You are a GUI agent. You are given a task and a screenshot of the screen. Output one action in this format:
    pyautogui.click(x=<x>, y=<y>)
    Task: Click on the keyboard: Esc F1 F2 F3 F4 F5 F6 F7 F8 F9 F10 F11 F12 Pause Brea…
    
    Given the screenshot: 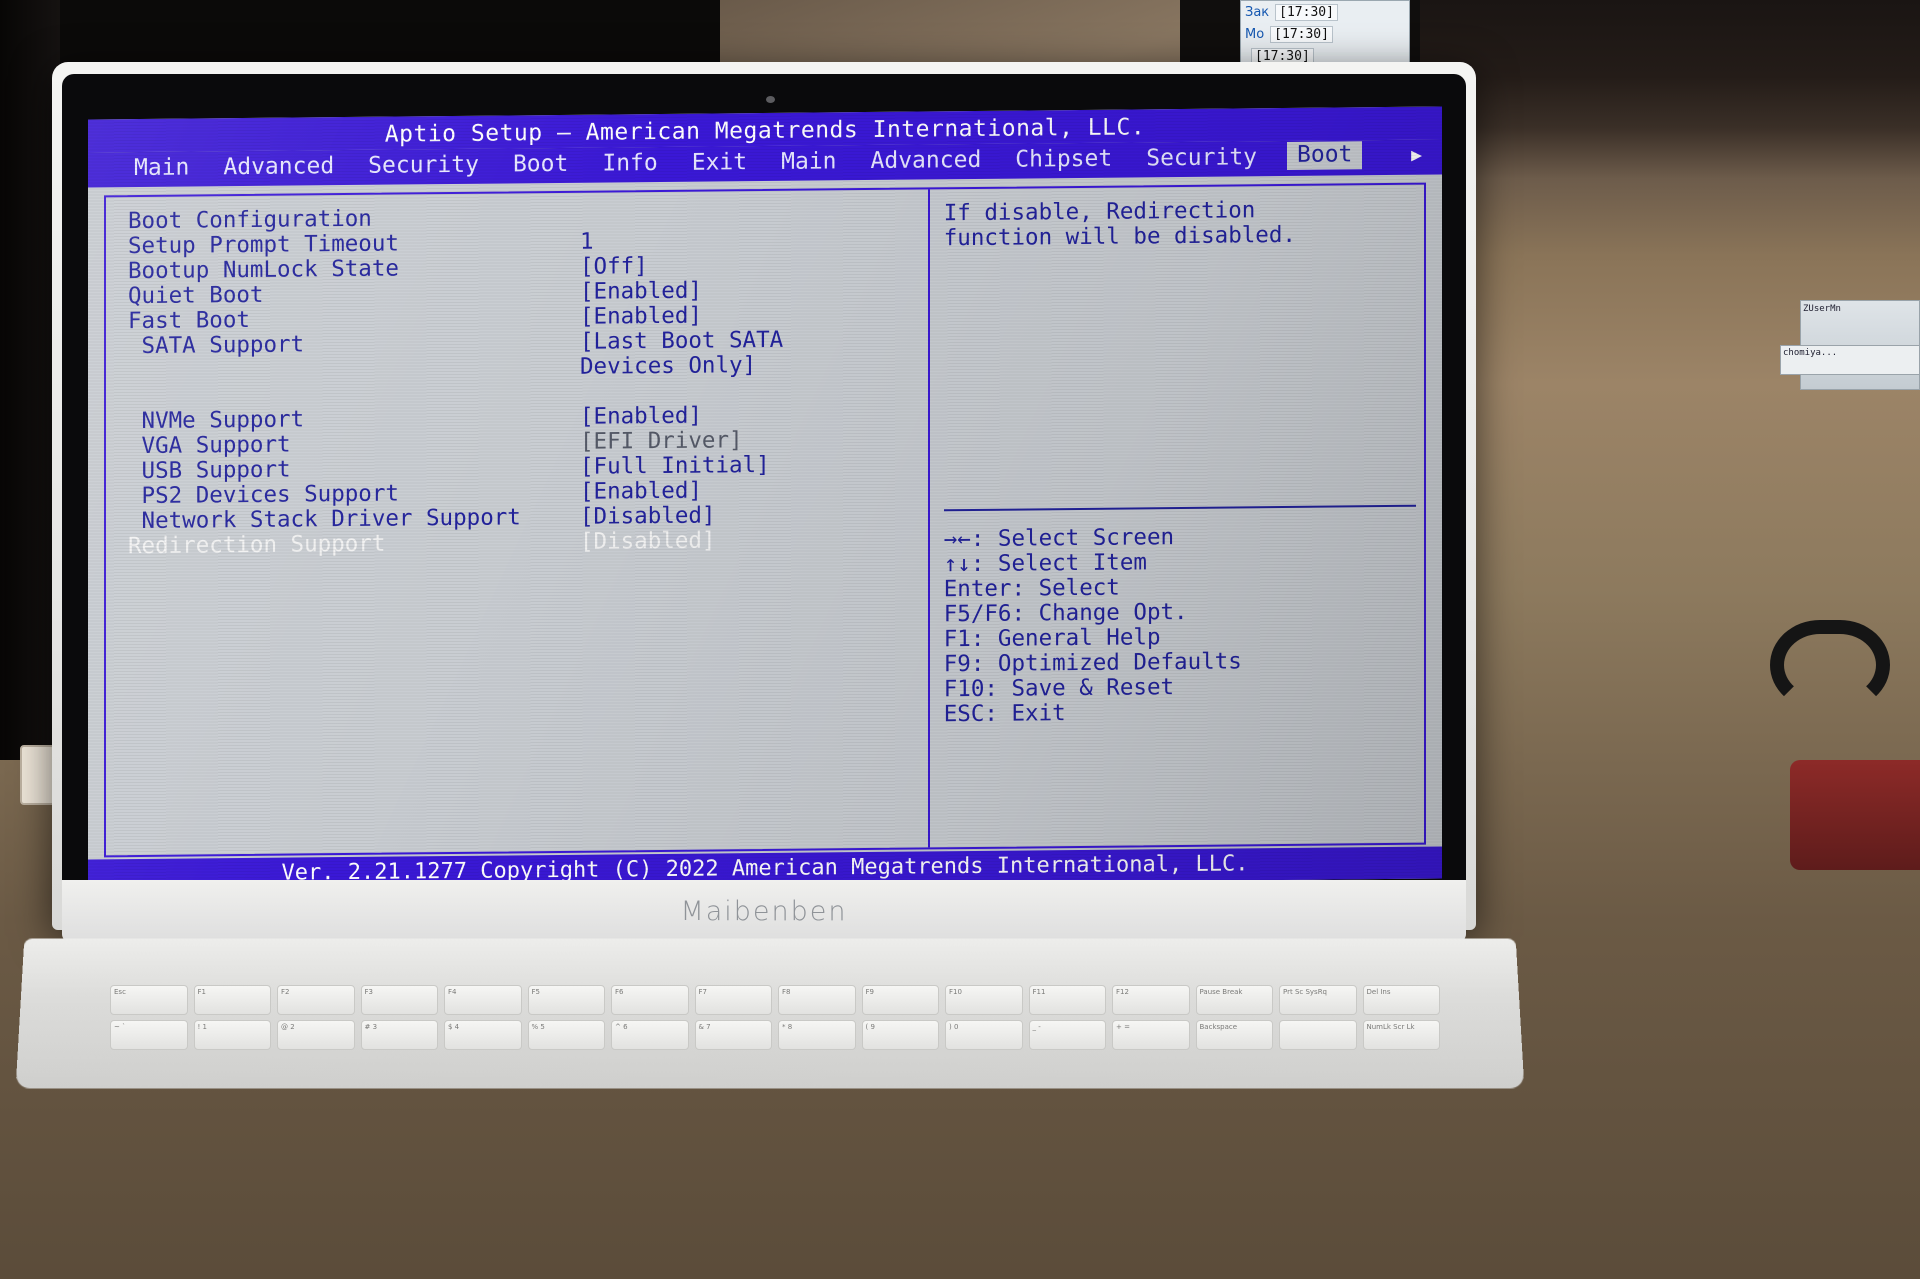 What is the action you would take?
    pyautogui.click(x=775, y=1032)
    